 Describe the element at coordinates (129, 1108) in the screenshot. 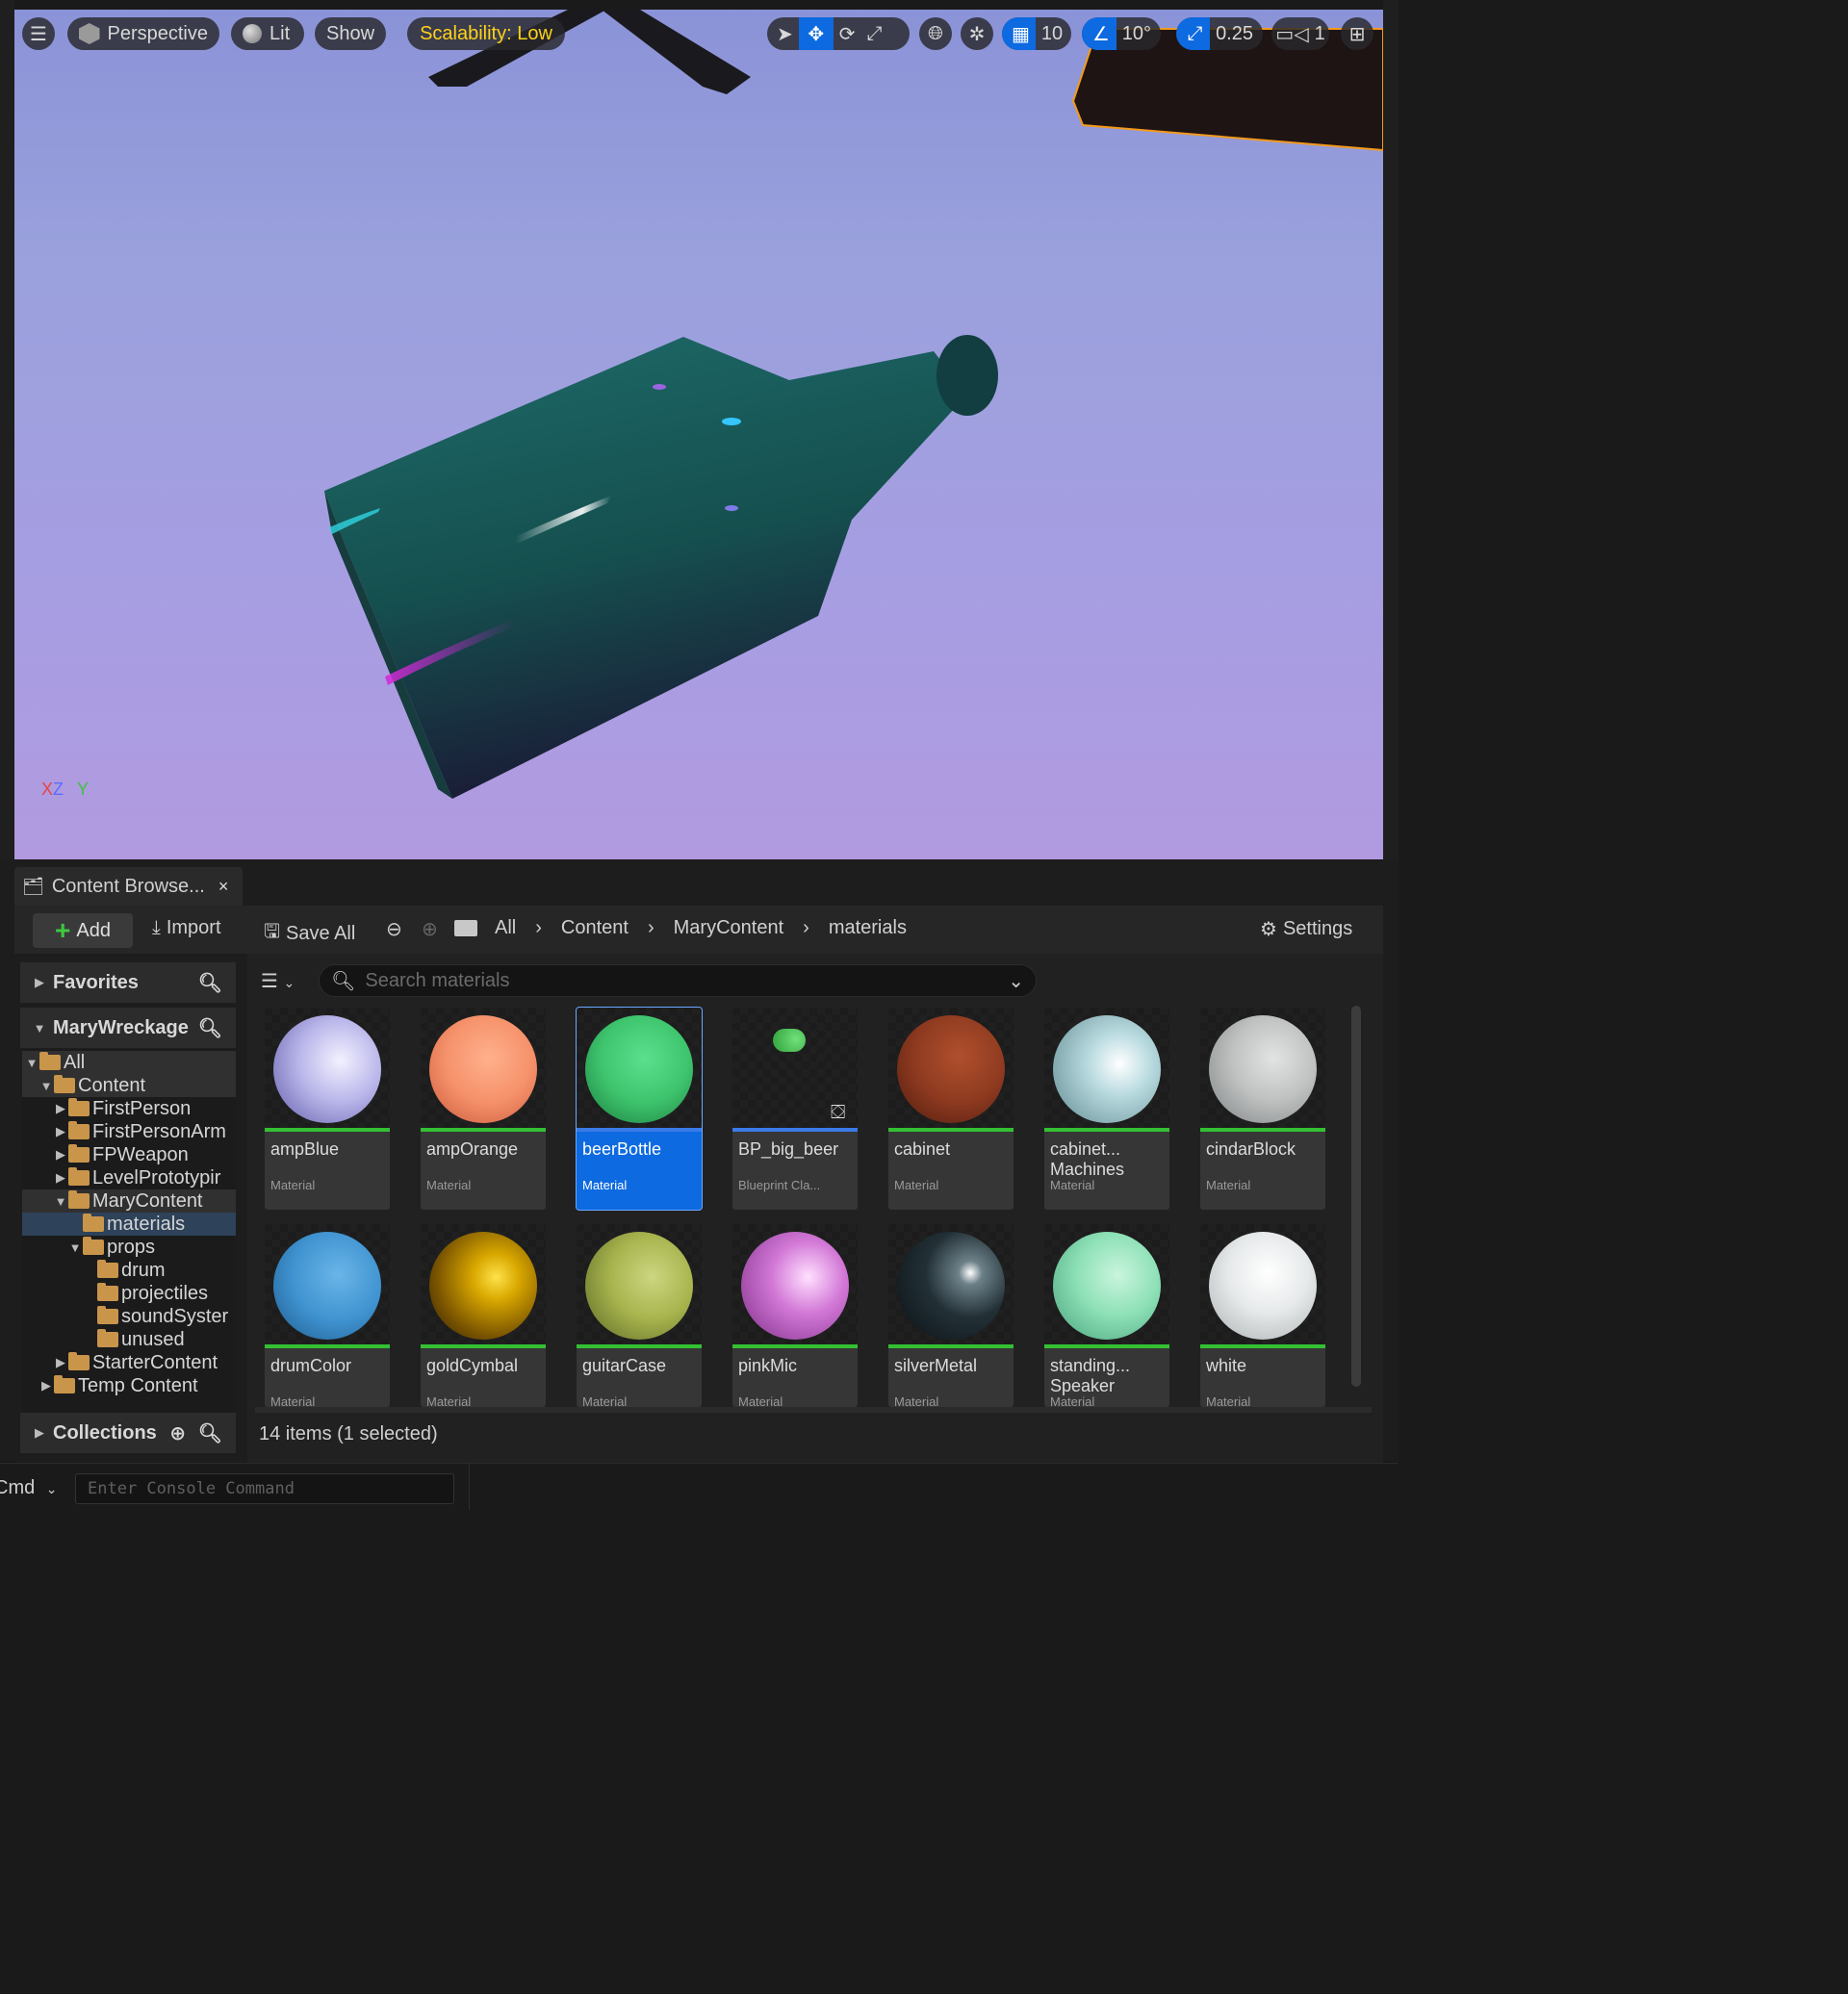

I see `tree-item-firstperson: ▶ FirstPerson` at that location.